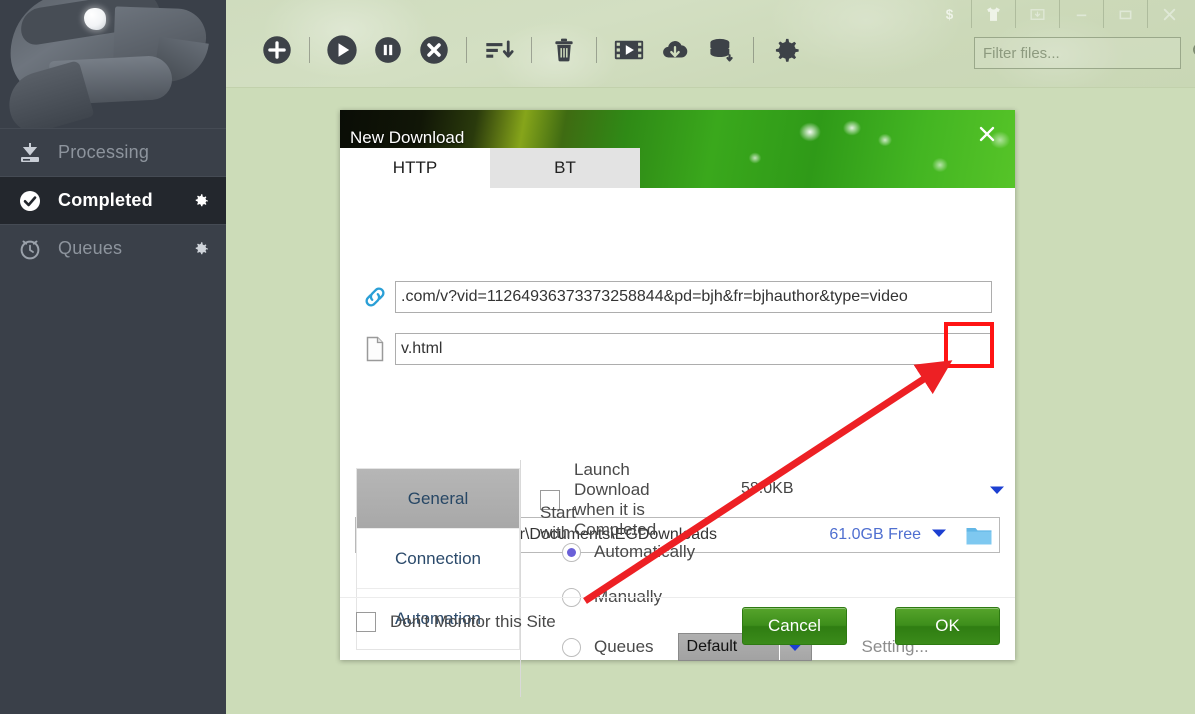 This screenshot has width=1195, height=714. What do you see at coordinates (693, 297) in the screenshot?
I see `url-input` at bounding box center [693, 297].